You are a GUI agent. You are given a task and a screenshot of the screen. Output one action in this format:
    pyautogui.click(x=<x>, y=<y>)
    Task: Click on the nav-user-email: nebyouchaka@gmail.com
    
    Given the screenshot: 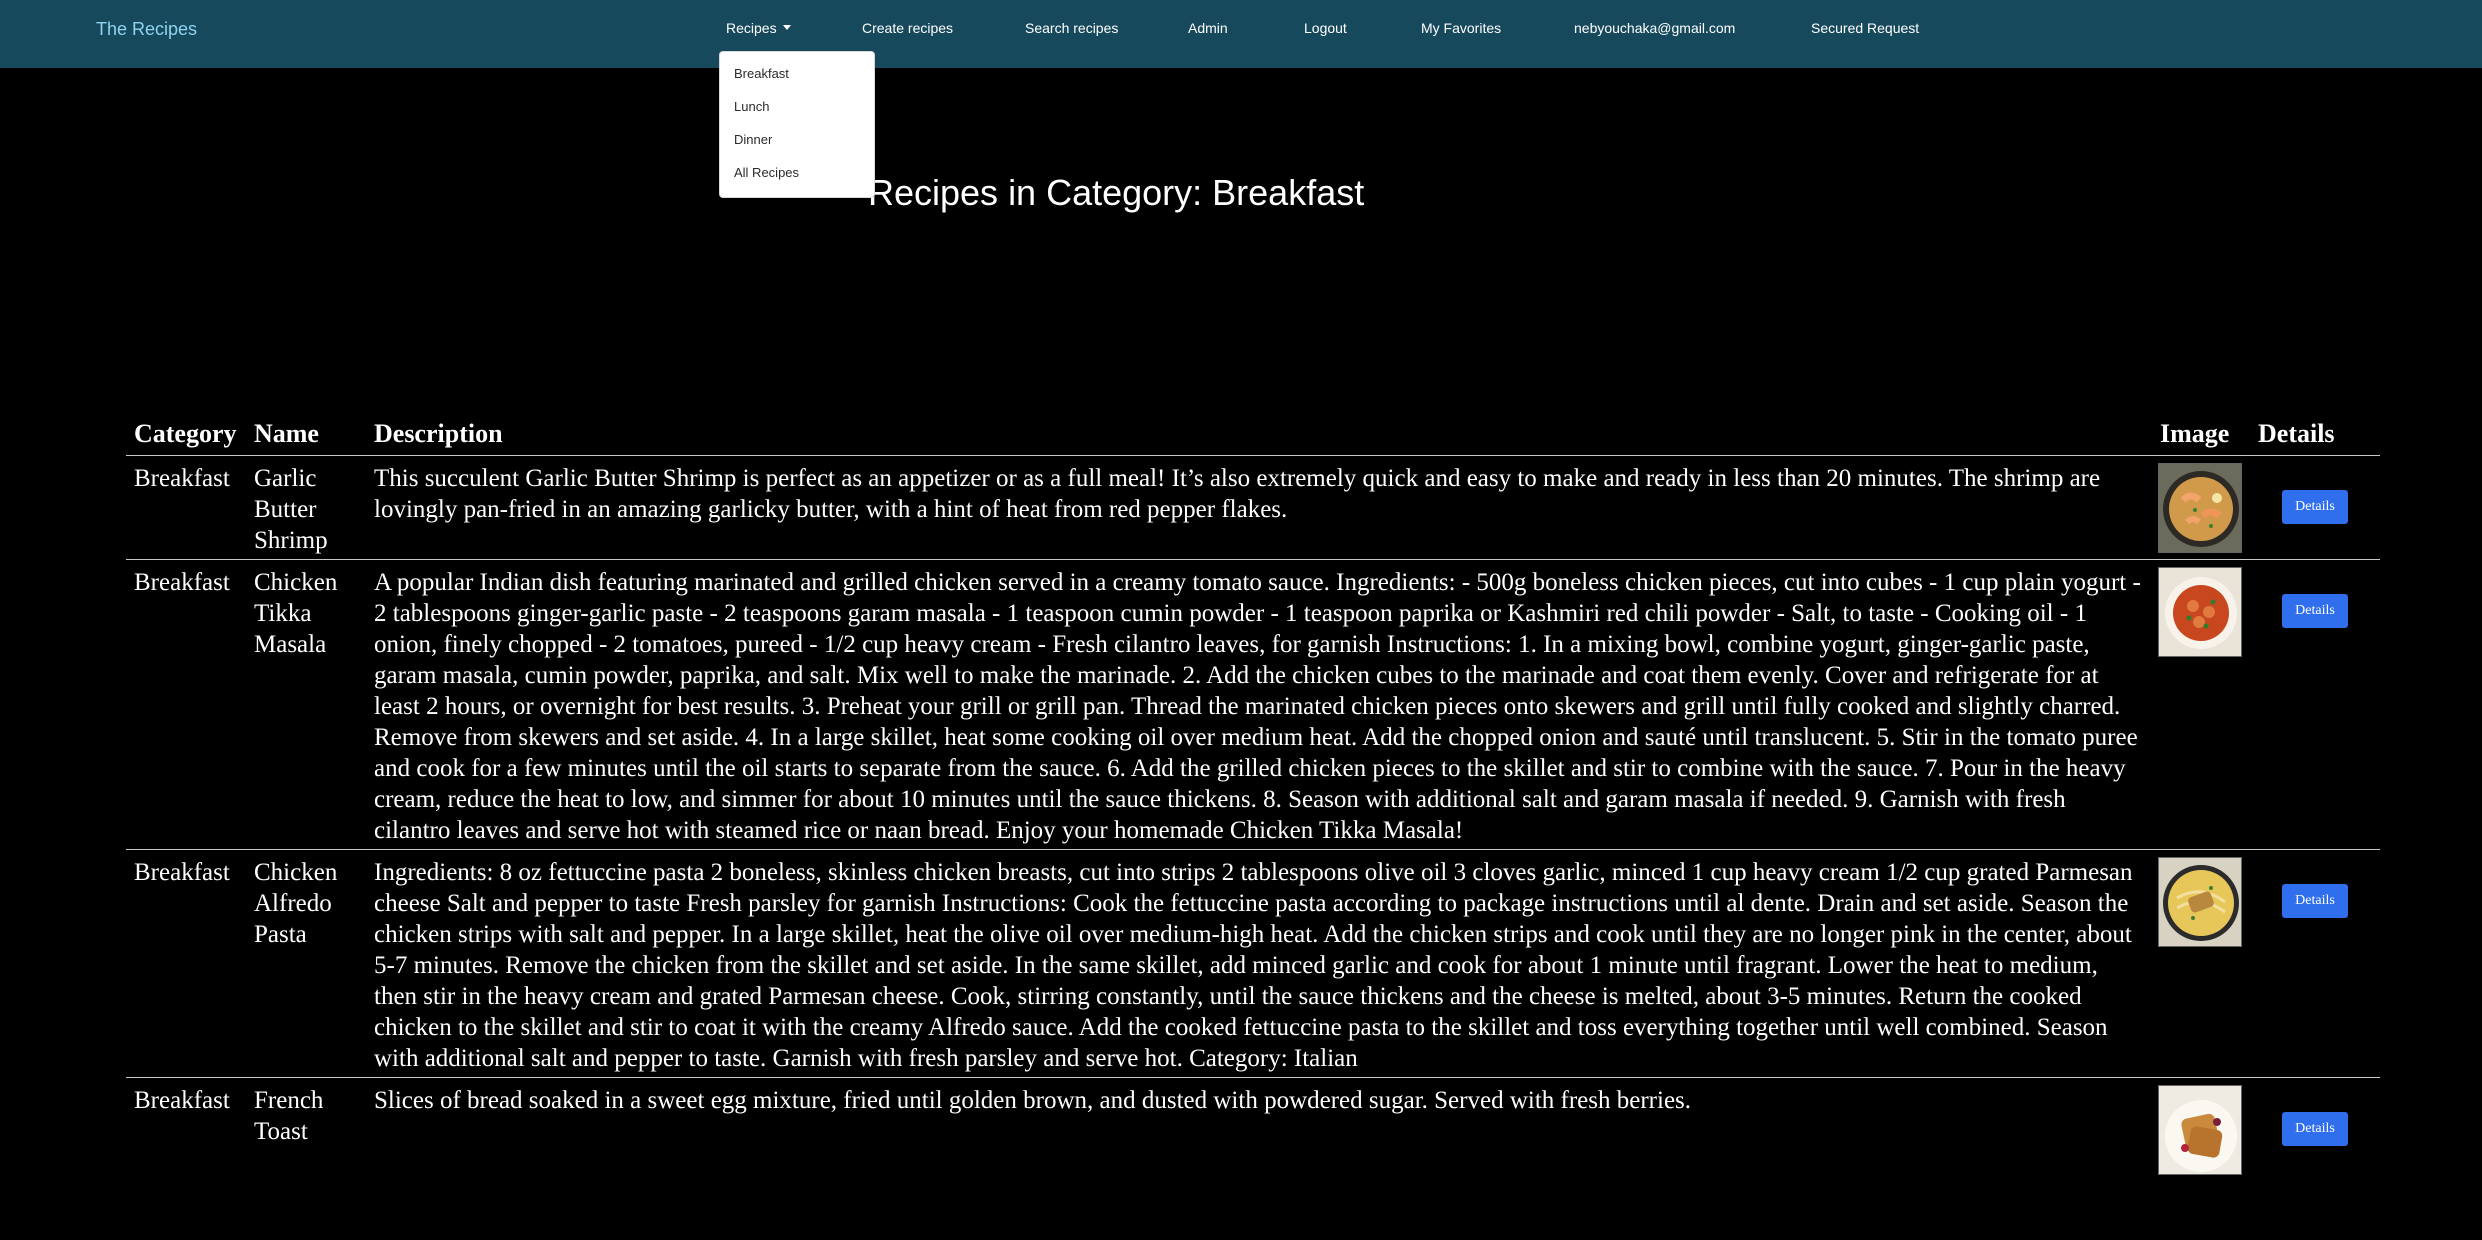 What is the action you would take?
    pyautogui.click(x=1654, y=28)
    